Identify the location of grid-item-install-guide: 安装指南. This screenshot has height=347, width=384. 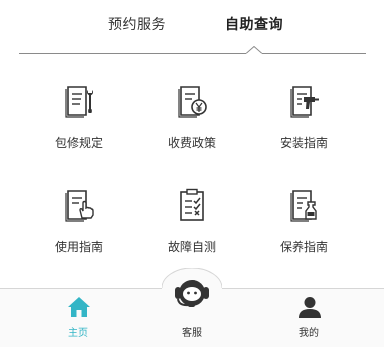
(304, 115).